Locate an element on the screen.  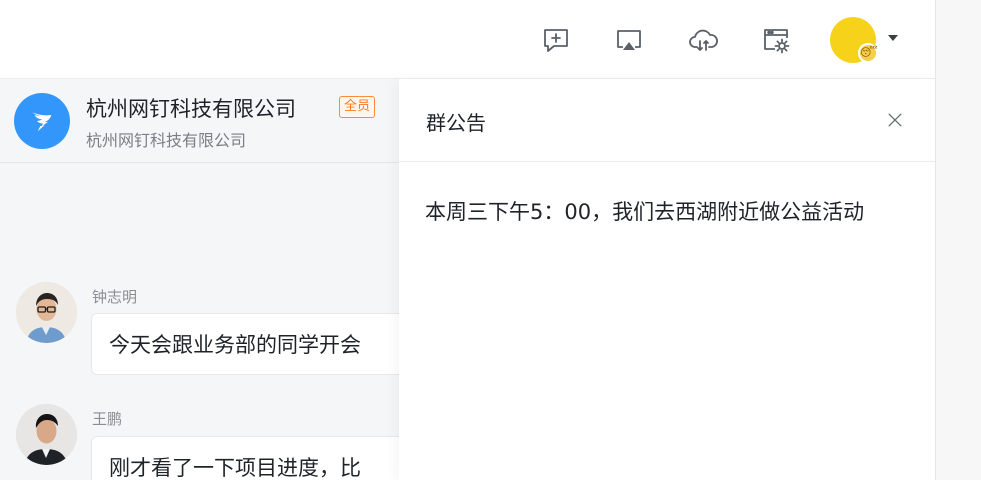
chevron-down-icon is located at coordinates (893, 38).